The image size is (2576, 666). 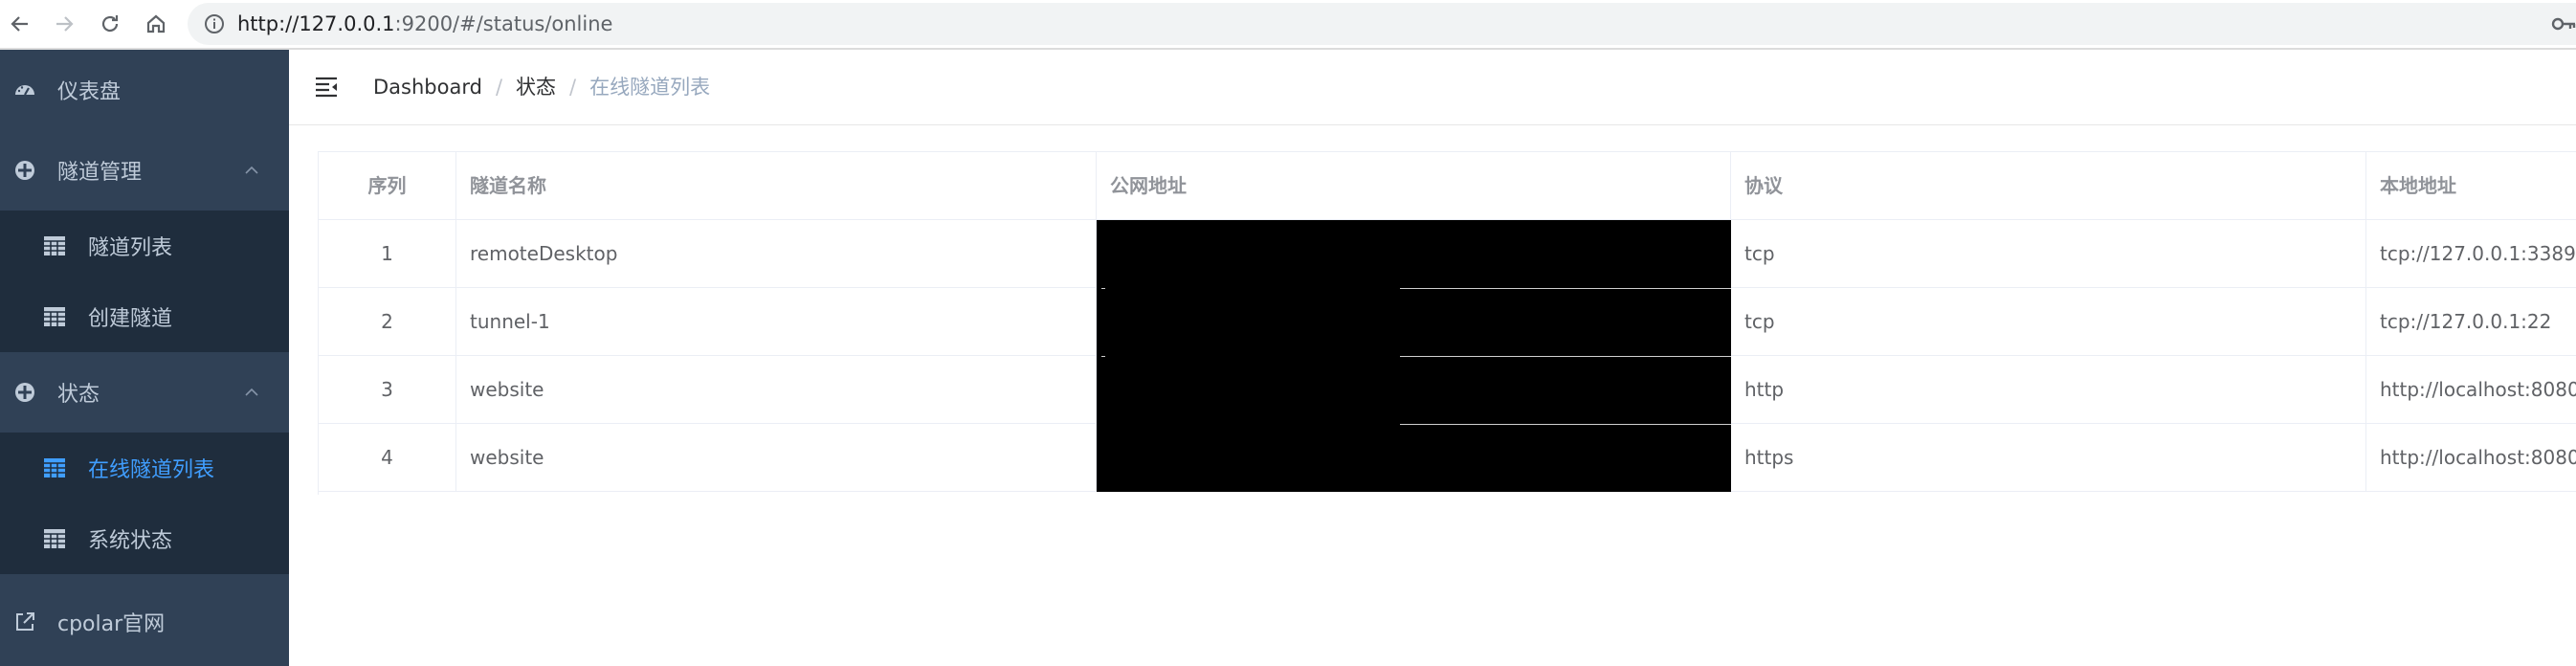 What do you see at coordinates (503, 23) in the screenshot?
I see `url-path: :9200/#/status/online` at bounding box center [503, 23].